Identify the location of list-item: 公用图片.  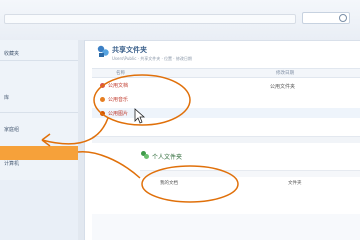
(114, 113).